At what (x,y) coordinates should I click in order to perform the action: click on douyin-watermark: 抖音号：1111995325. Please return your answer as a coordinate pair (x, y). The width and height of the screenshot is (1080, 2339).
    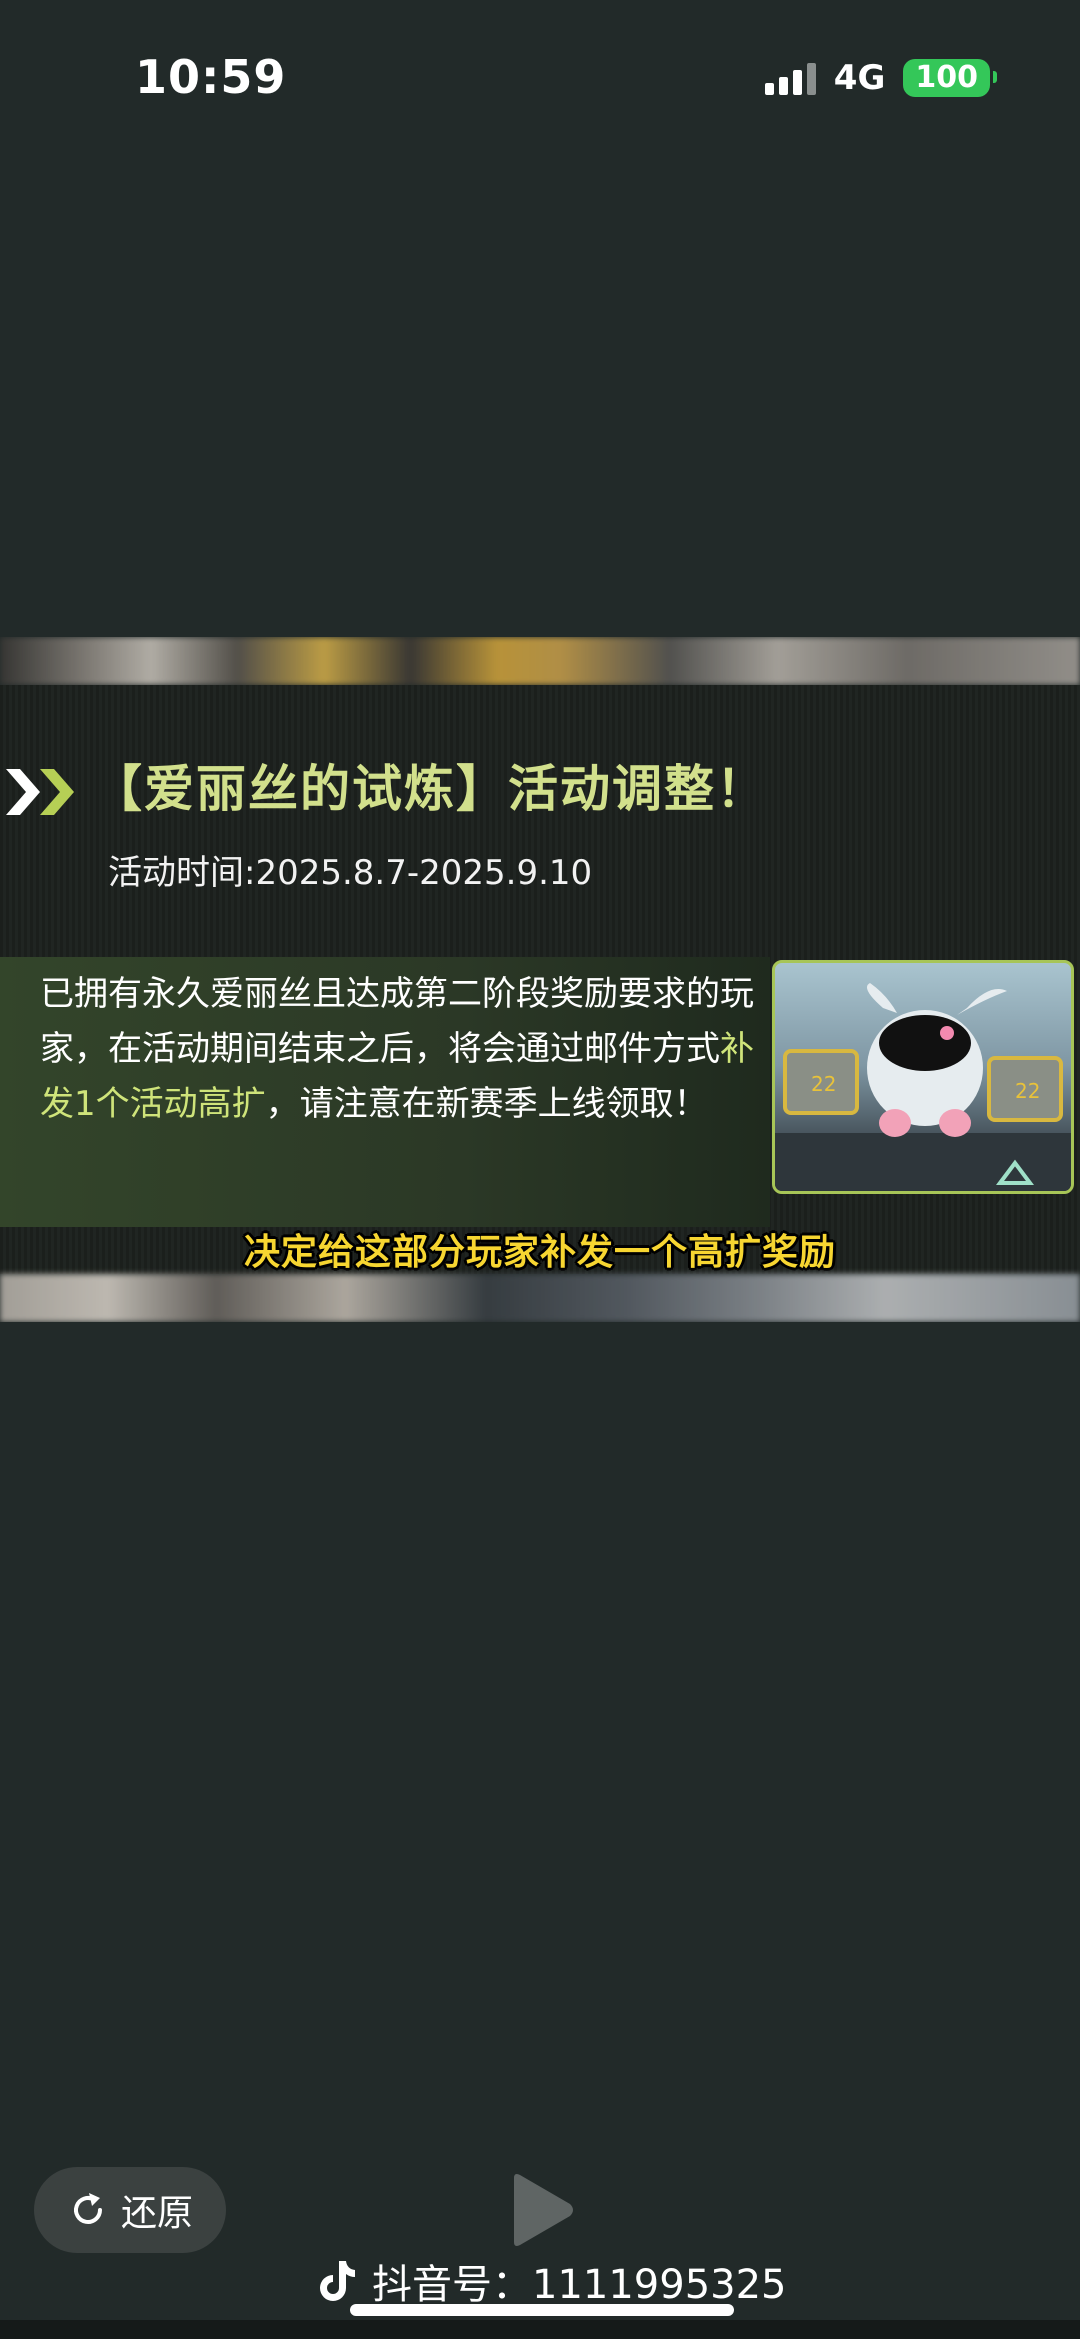
    Looking at the image, I should click on (552, 2281).